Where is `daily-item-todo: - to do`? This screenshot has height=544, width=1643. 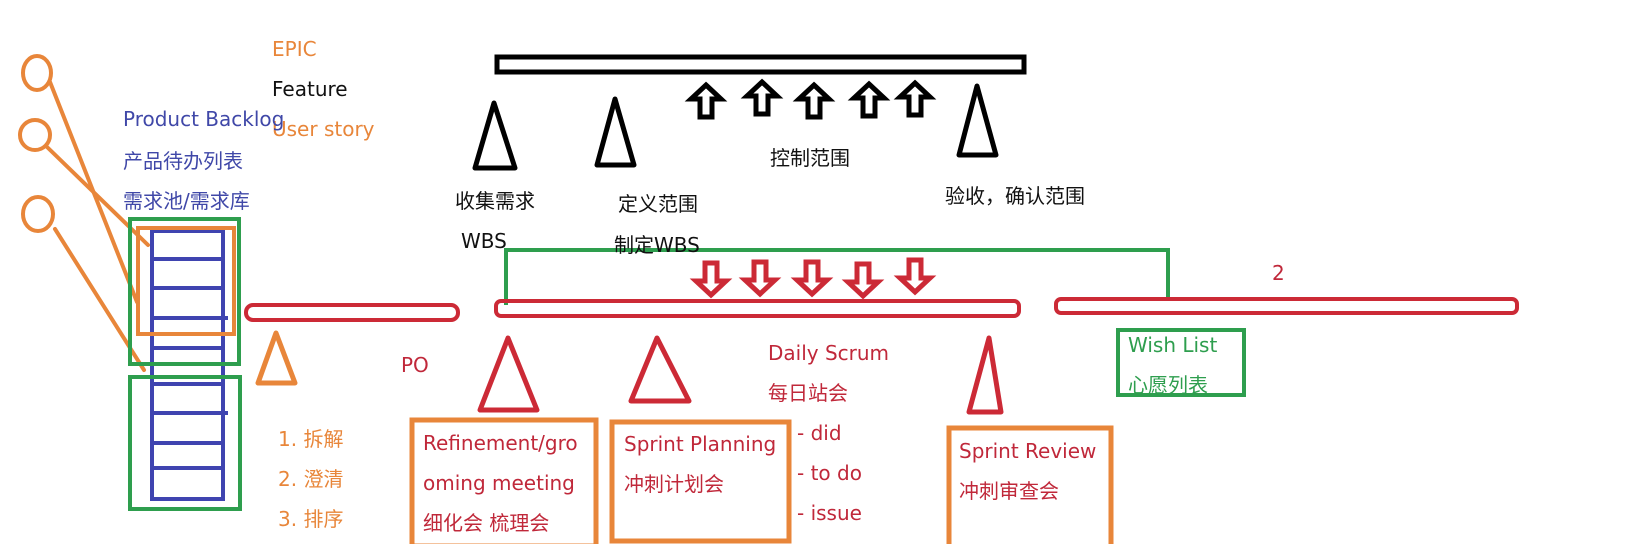 daily-item-todo: - to do is located at coordinates (829, 473).